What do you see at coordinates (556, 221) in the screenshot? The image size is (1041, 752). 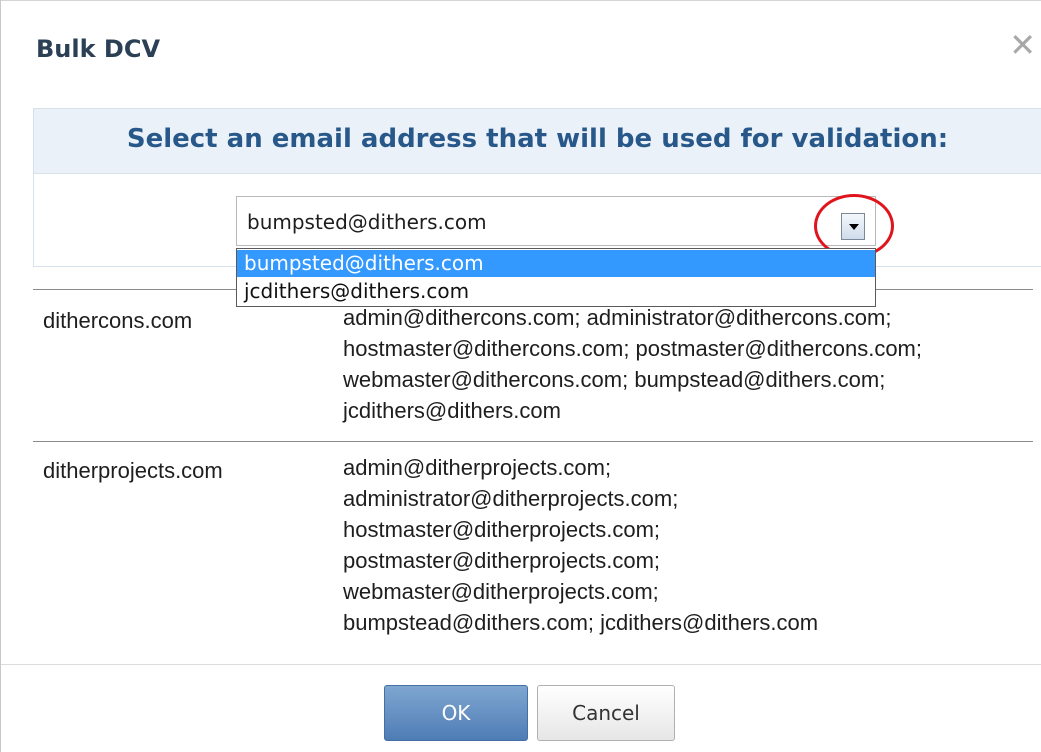 I see `email-select: bumpsted@dithers.com` at bounding box center [556, 221].